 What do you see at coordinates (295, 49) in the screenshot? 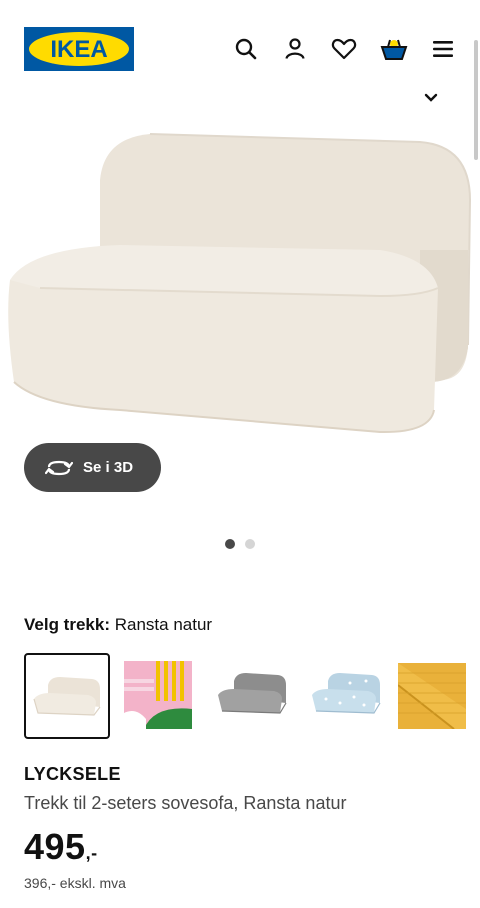
I see `user-icon` at bounding box center [295, 49].